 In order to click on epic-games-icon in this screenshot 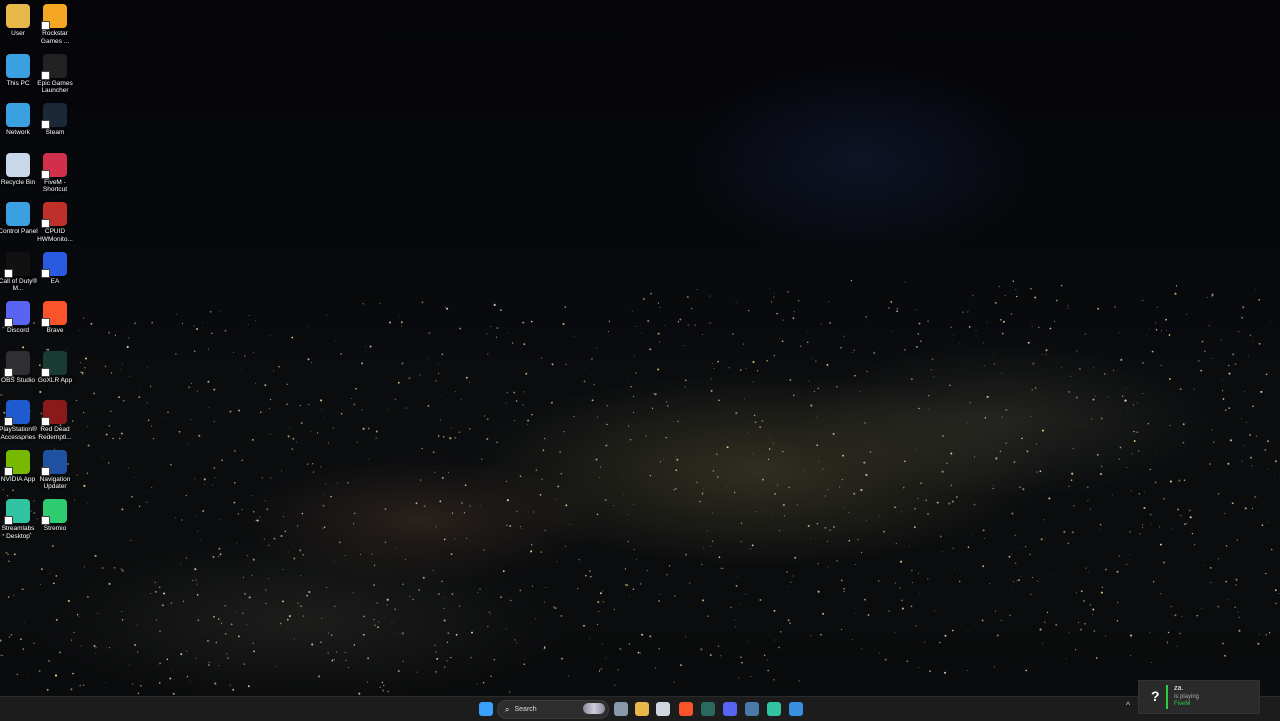, I will do `click(54, 66)`.